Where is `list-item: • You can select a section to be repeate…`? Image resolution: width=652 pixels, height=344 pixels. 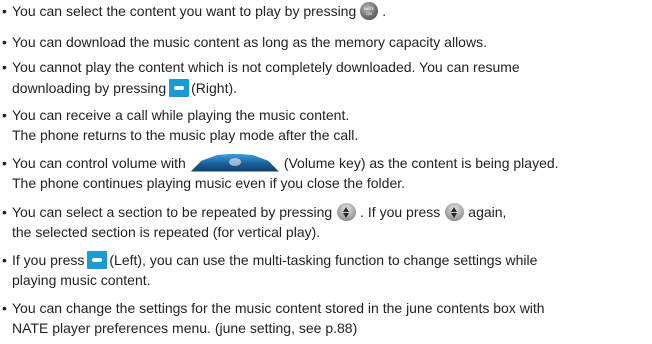 list-item: • You can select a section to be repeate… is located at coordinates (326, 222).